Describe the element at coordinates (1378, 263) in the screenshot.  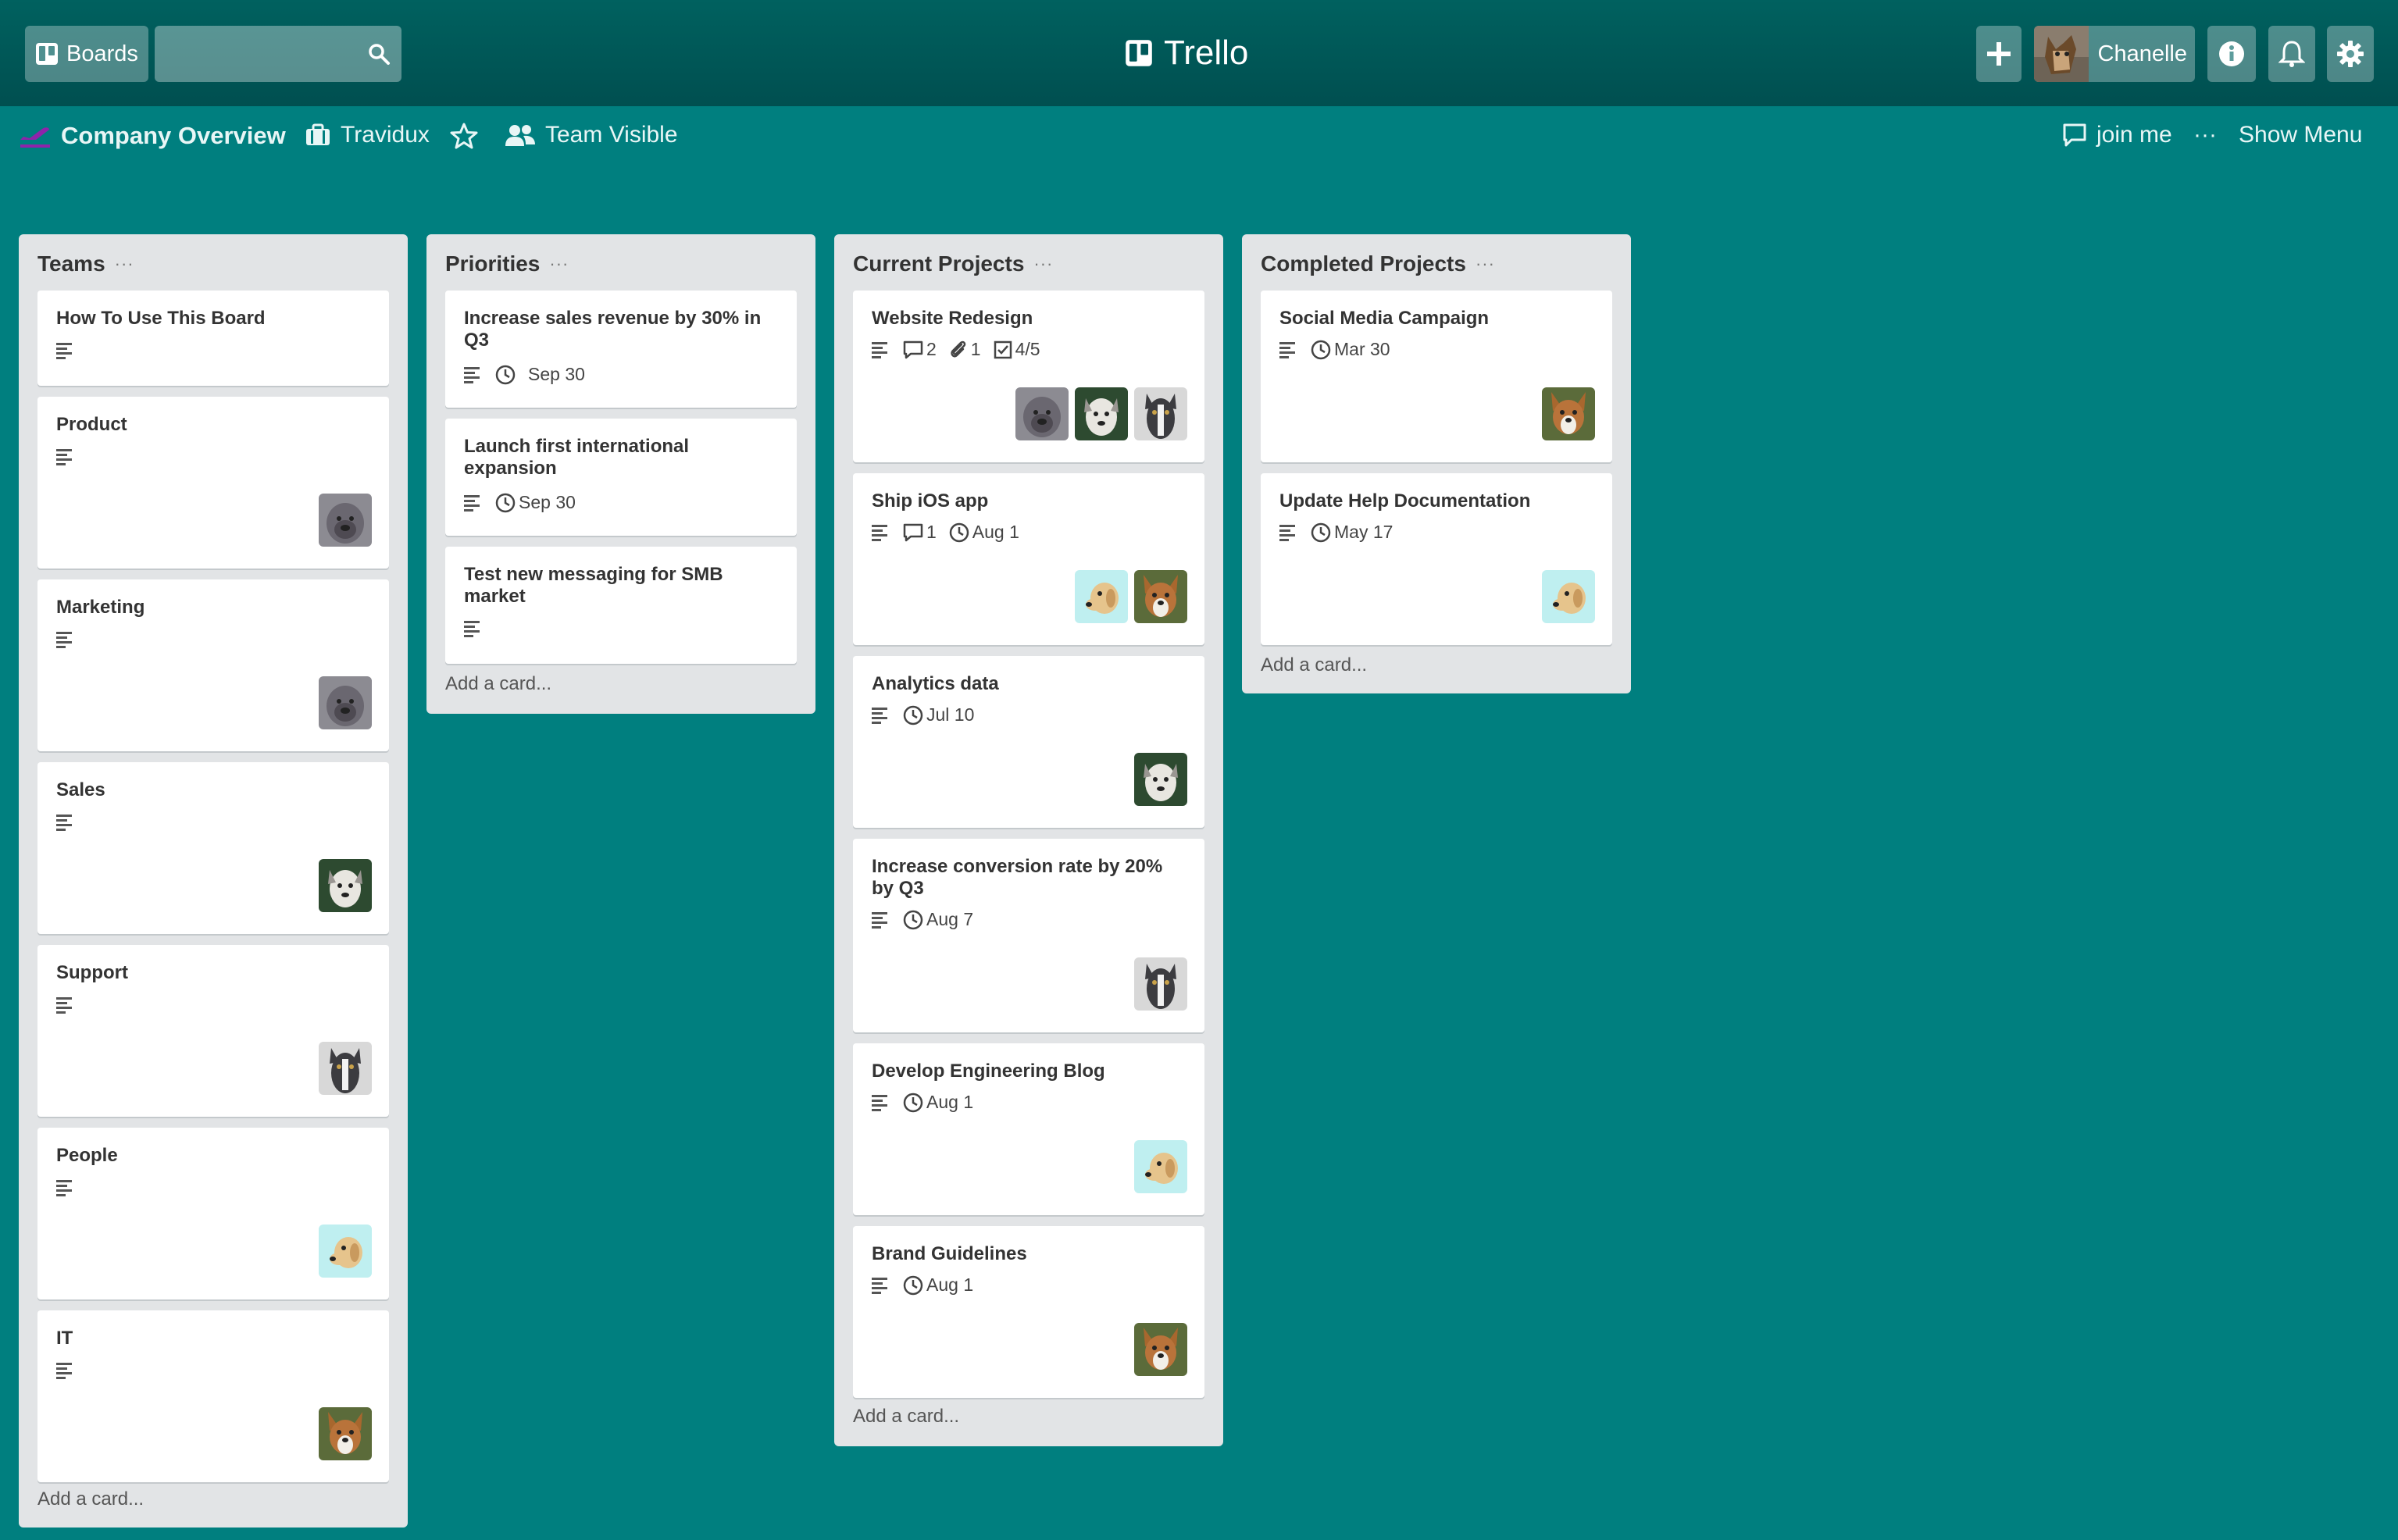
I see `list-title: Completed Projects ···` at that location.